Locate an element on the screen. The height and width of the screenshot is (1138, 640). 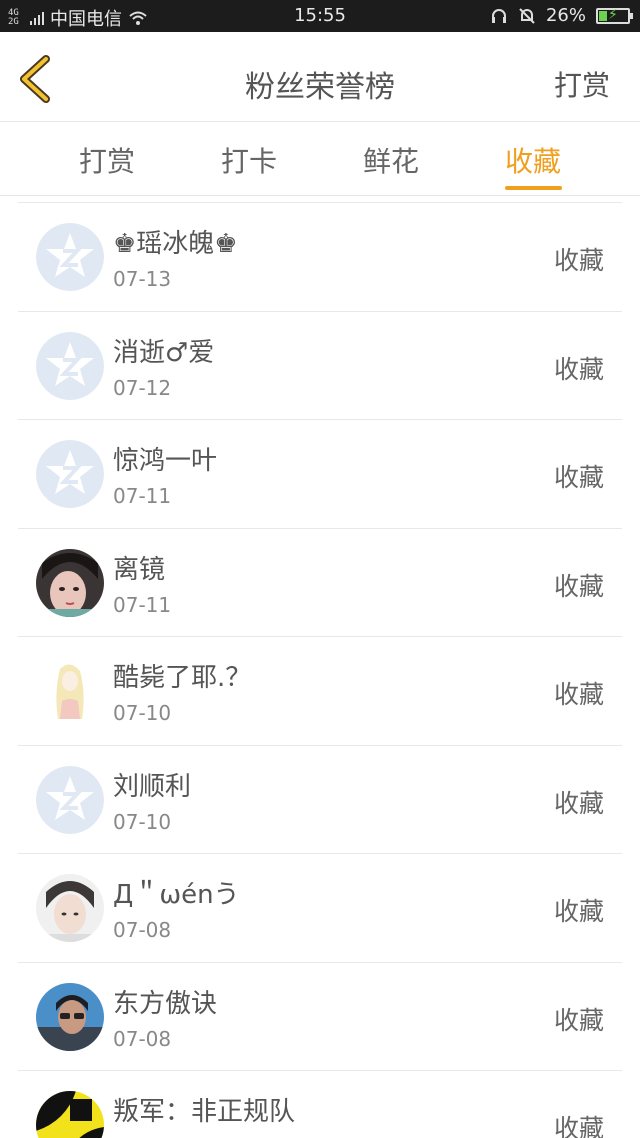
fan-date: 07-12 is located at coordinates (142, 387).